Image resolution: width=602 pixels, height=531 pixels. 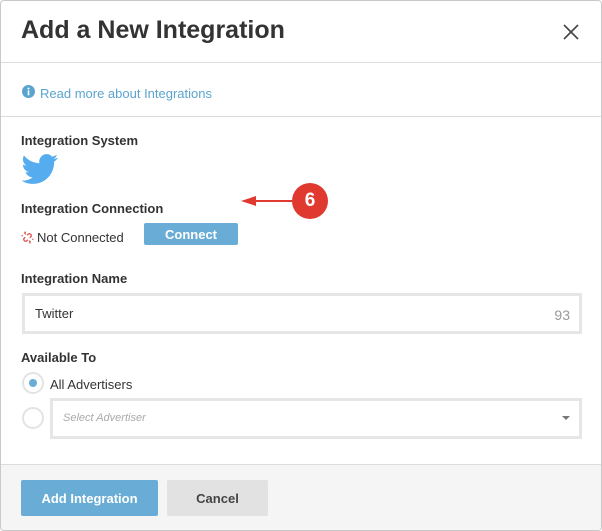 What do you see at coordinates (217, 498) in the screenshot?
I see `cancel-button: Cancel` at bounding box center [217, 498].